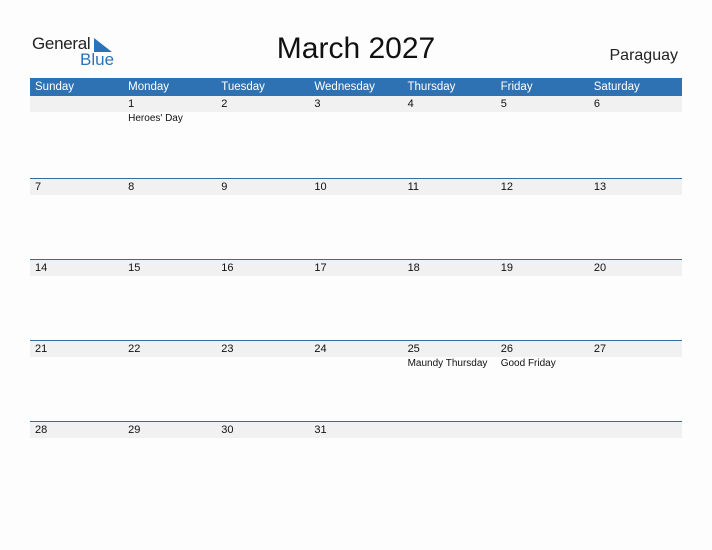  What do you see at coordinates (600, 187) in the screenshot?
I see `day-number: 13` at bounding box center [600, 187].